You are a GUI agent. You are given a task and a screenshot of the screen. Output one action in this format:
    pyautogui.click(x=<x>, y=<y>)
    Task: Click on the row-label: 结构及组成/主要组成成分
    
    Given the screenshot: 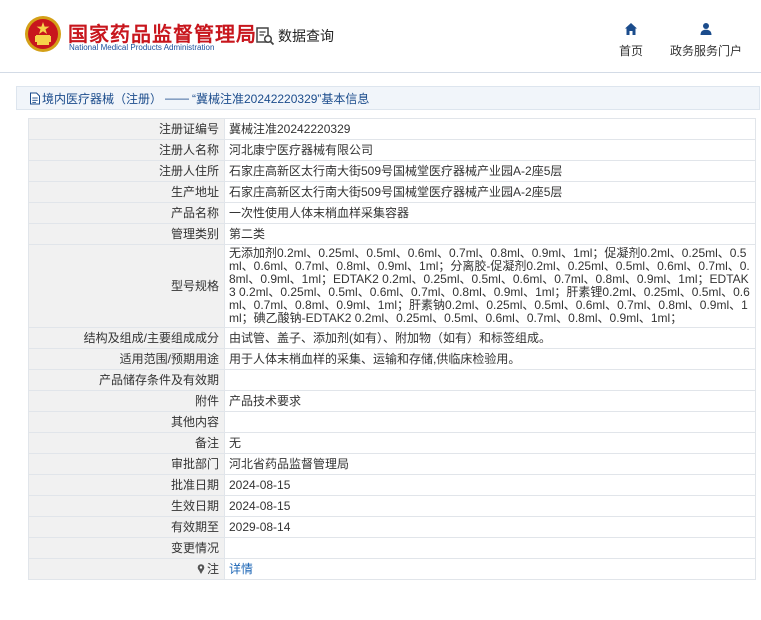 What is the action you would take?
    pyautogui.click(x=126, y=338)
    